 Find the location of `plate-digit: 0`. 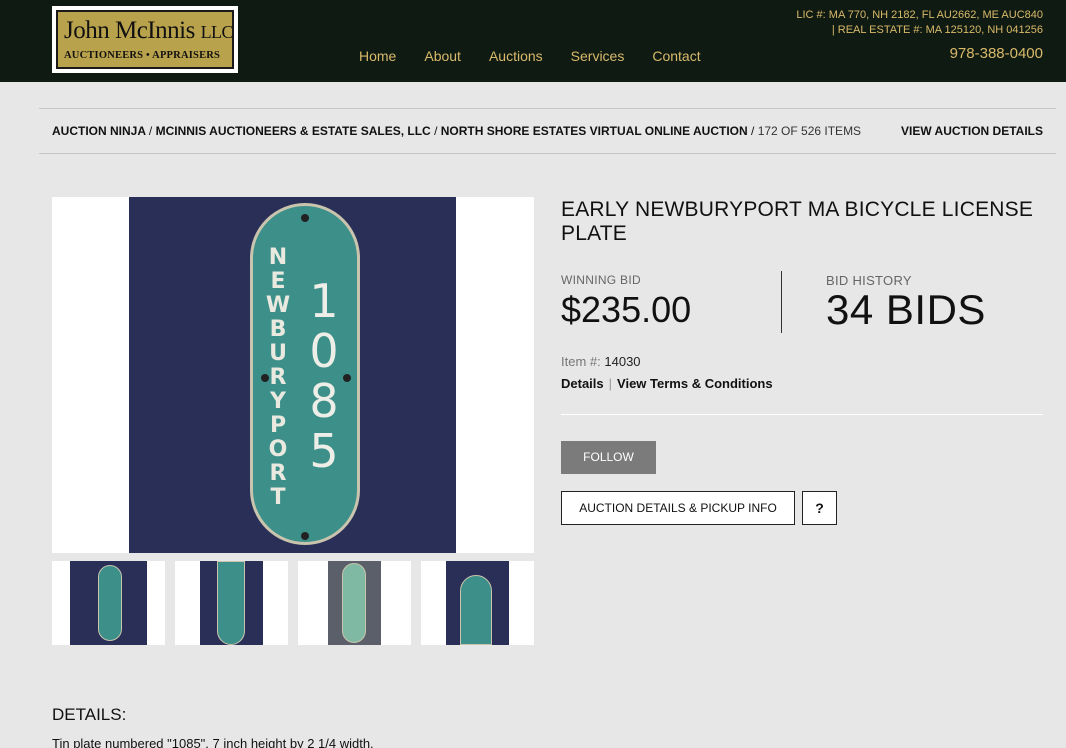

plate-digit: 0 is located at coordinates (324, 351).